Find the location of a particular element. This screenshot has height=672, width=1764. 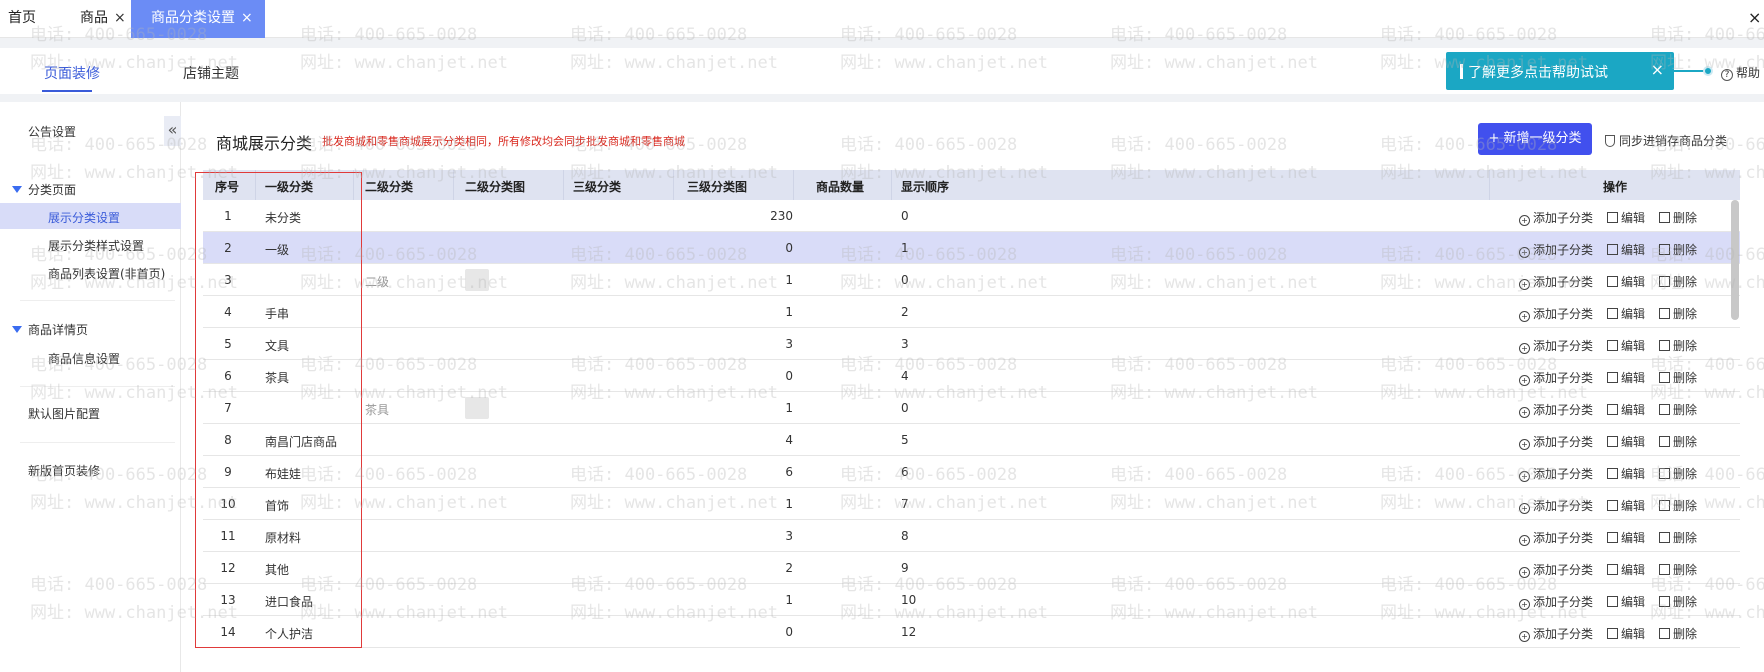

add-category-button: + 新增一级分类 is located at coordinates (1535, 139).